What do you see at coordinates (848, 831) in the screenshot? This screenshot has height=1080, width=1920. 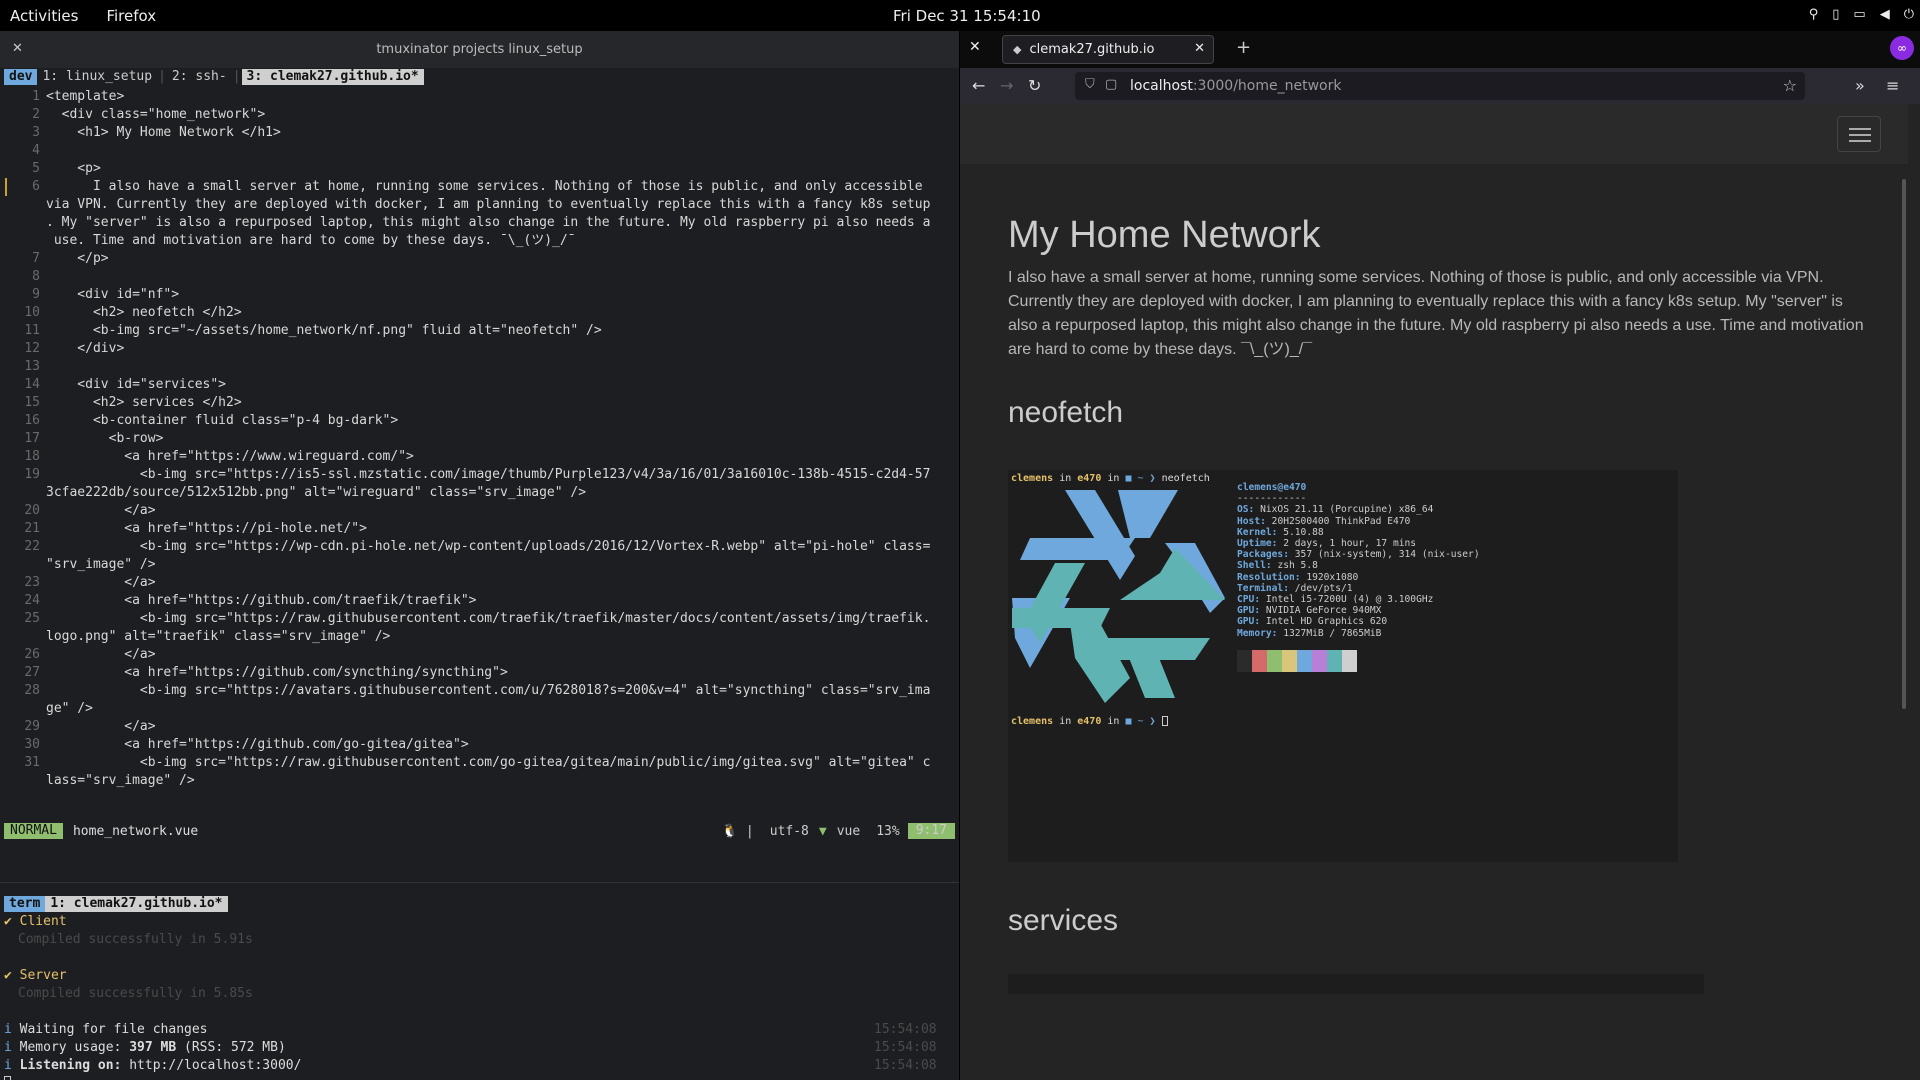 I see `filetype: vue` at bounding box center [848, 831].